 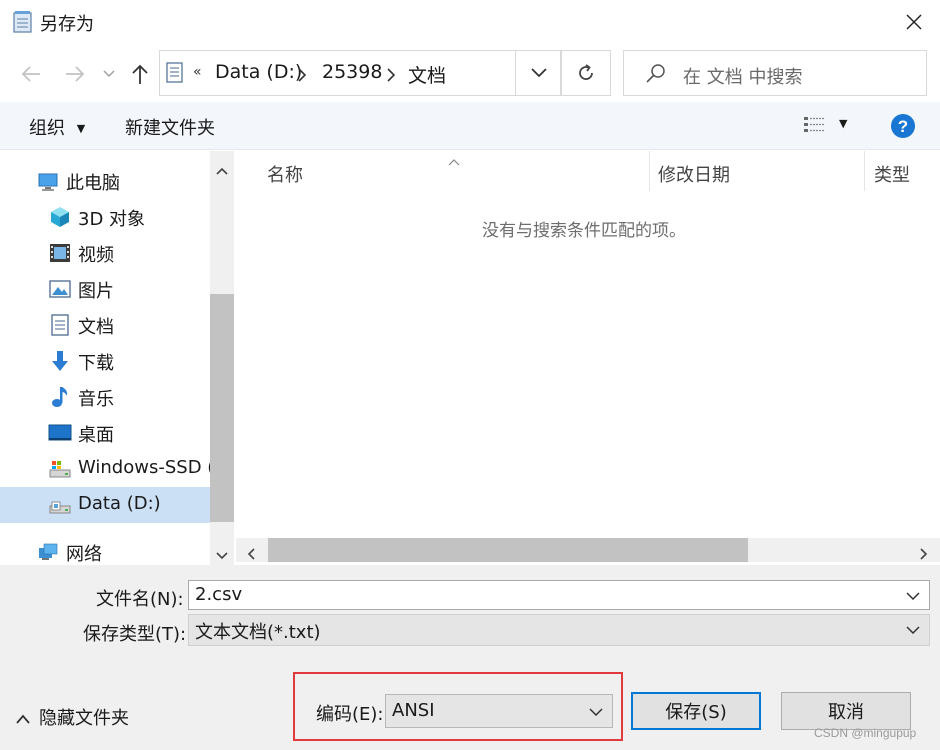 I want to click on cancel-button: 取消, so click(x=846, y=711).